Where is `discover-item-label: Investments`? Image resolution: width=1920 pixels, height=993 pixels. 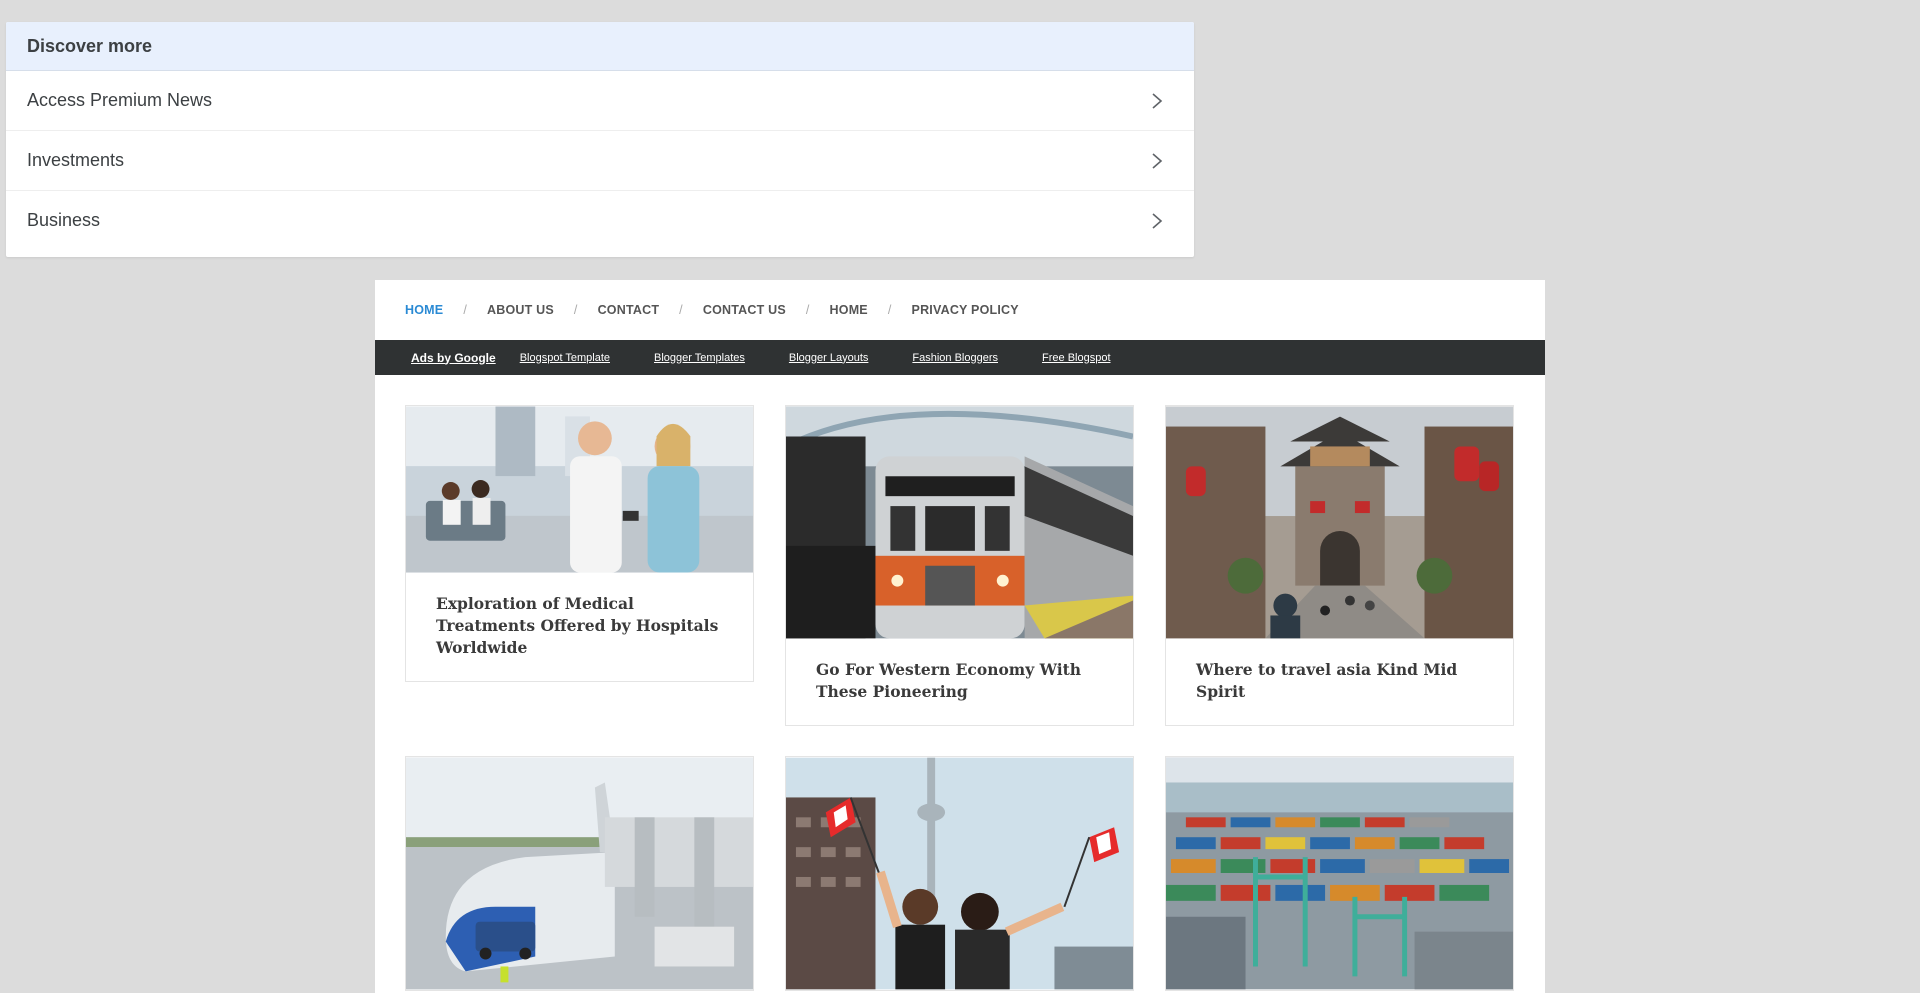 discover-item-label: Investments is located at coordinates (76, 160).